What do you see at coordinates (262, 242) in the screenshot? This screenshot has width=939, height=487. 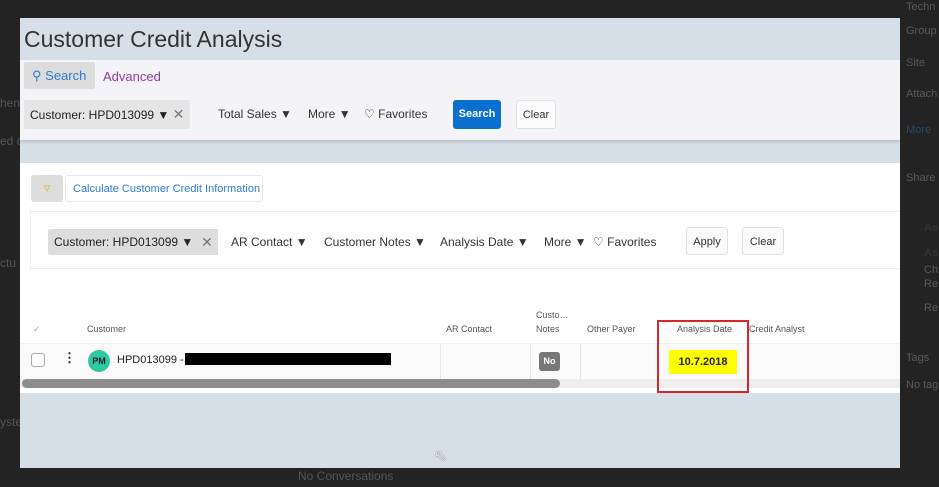 I see `ar-contact-label: AR Contact` at bounding box center [262, 242].